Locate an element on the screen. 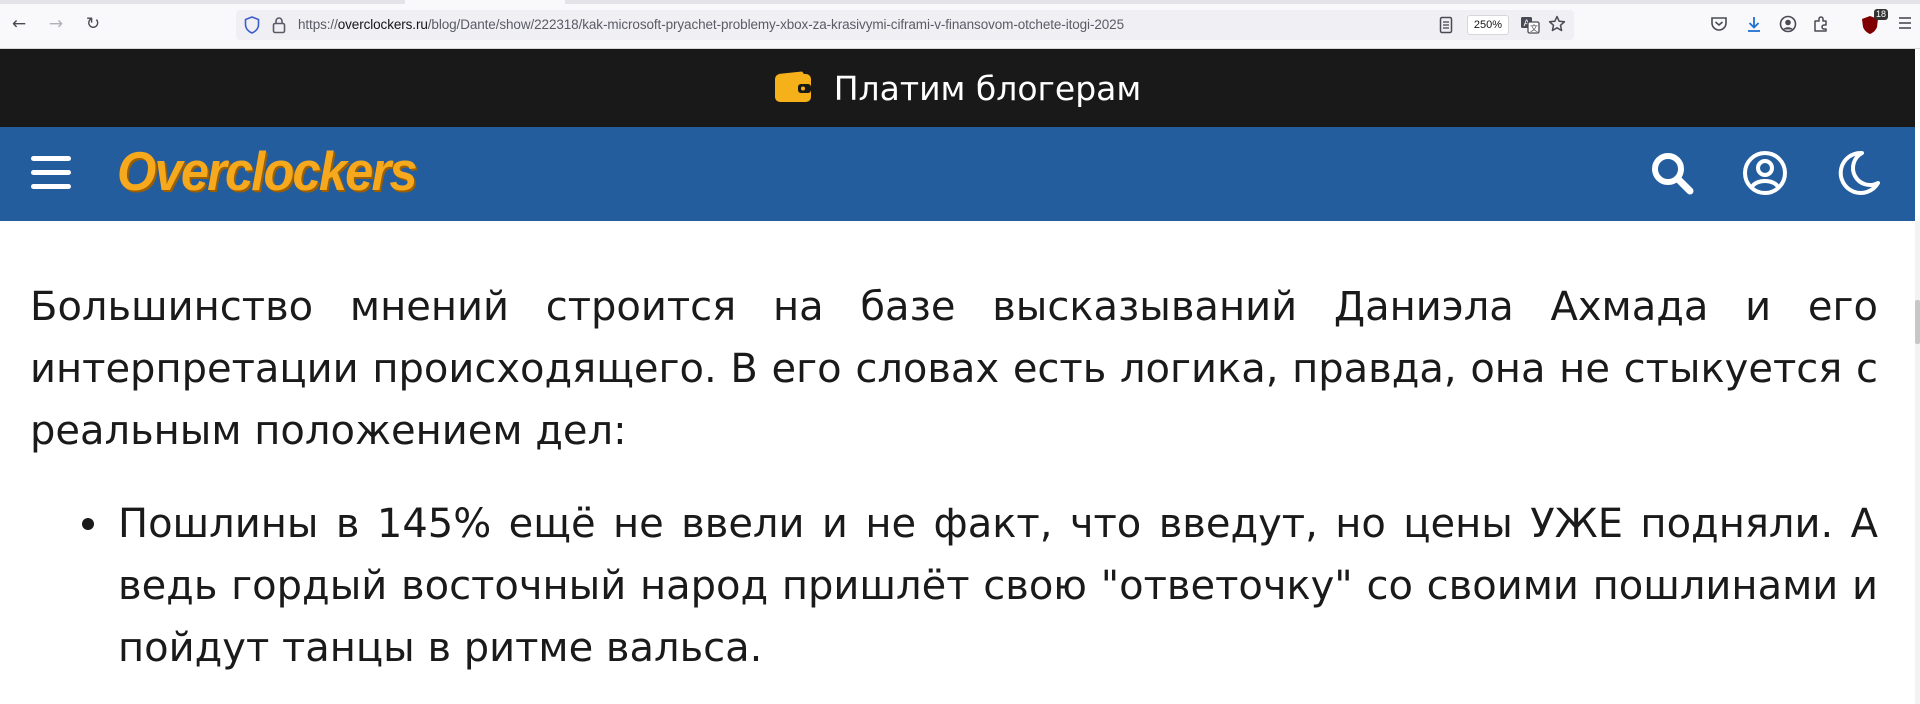 The height and width of the screenshot is (704, 1920). dark-mode-moon-icon is located at coordinates (1858, 173).